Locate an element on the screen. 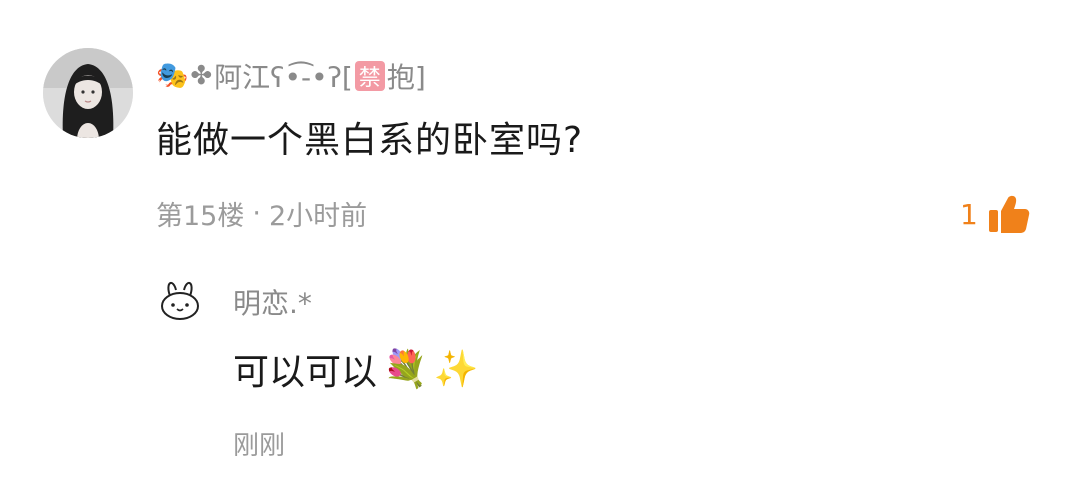  reply-username: 明恋.* is located at coordinates (272, 302).